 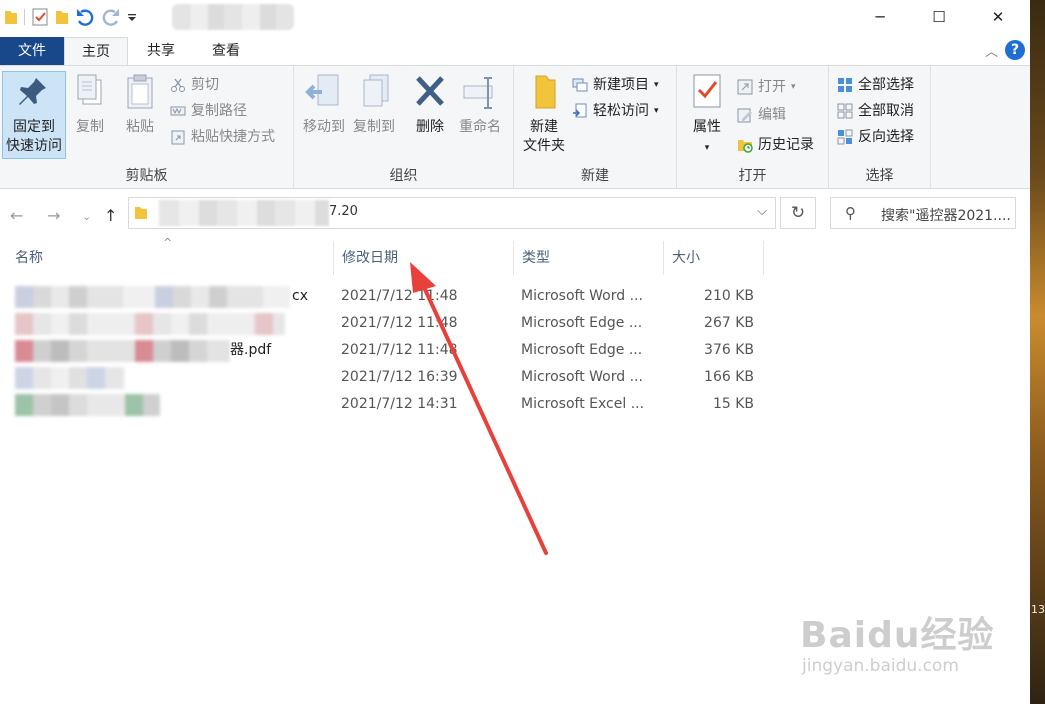 What do you see at coordinates (753, 127) in the screenshot?
I see `group-open: 属性 ▾ 打开 ▾ 编辑 历史记录 打开` at bounding box center [753, 127].